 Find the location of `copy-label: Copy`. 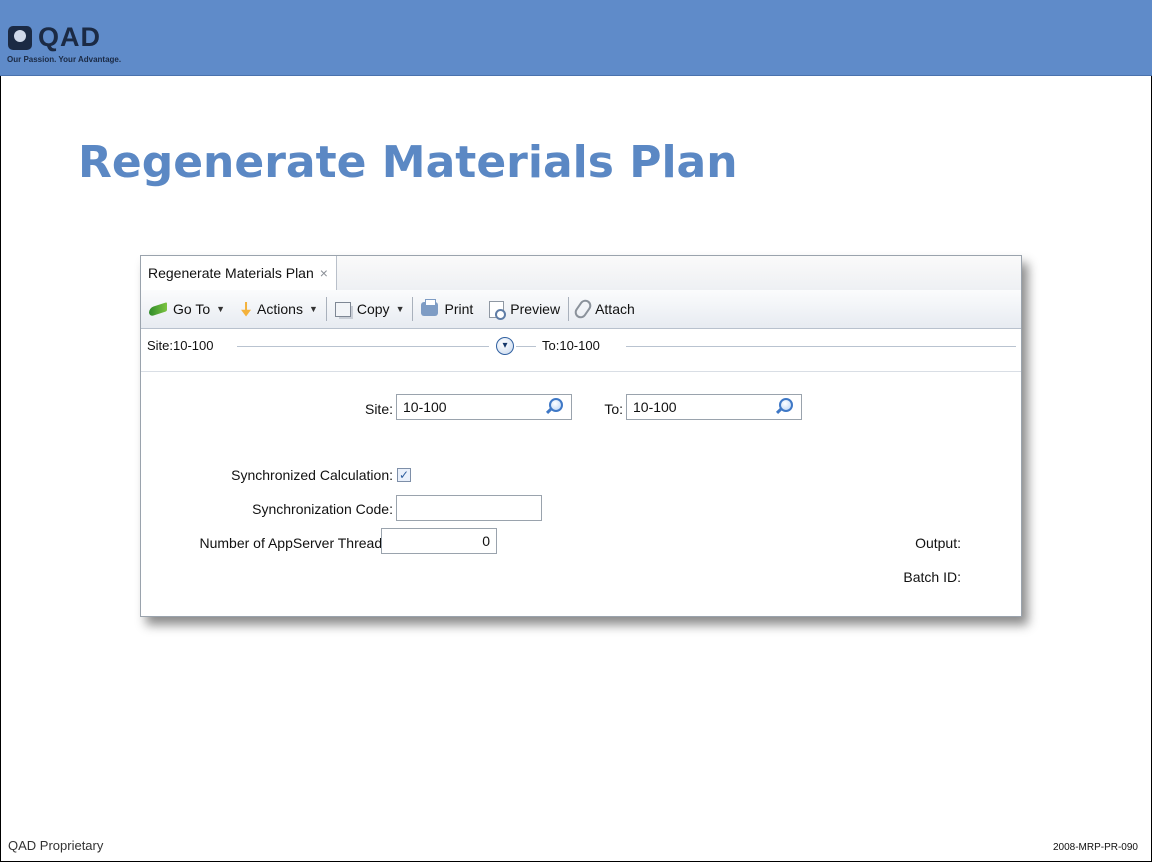

copy-label: Copy is located at coordinates (373, 309).